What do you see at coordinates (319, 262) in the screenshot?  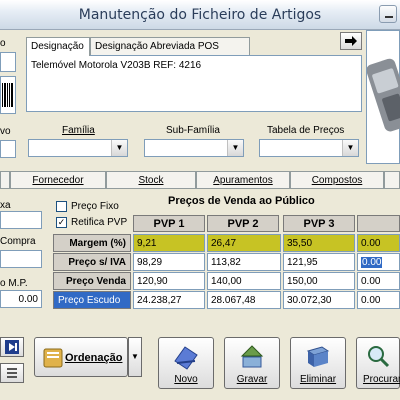 I see `cell-sem-iva-pvp3: 121,95` at bounding box center [319, 262].